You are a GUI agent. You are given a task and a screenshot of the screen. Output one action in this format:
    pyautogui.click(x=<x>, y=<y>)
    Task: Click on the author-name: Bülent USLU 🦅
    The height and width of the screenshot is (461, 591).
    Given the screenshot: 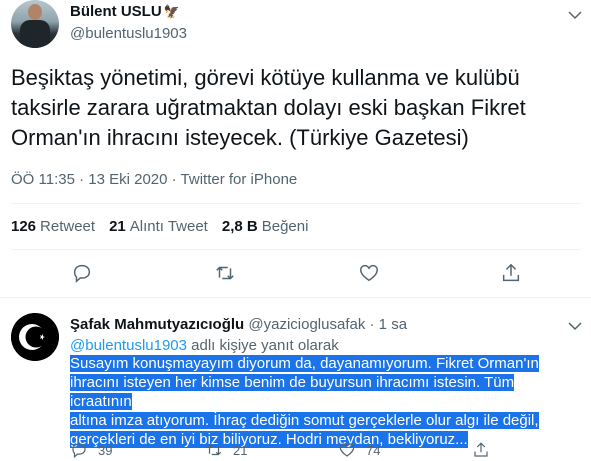 What is the action you would take?
    pyautogui.click(x=125, y=11)
    